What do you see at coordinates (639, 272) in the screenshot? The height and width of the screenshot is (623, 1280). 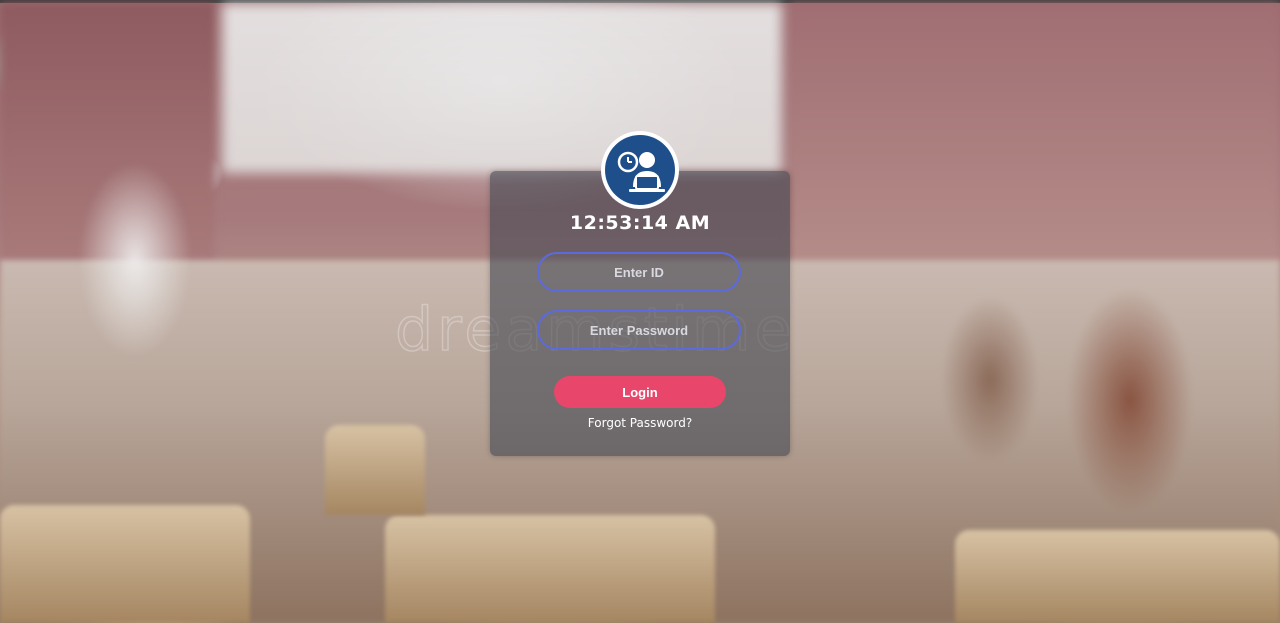 I see `id-input` at bounding box center [639, 272].